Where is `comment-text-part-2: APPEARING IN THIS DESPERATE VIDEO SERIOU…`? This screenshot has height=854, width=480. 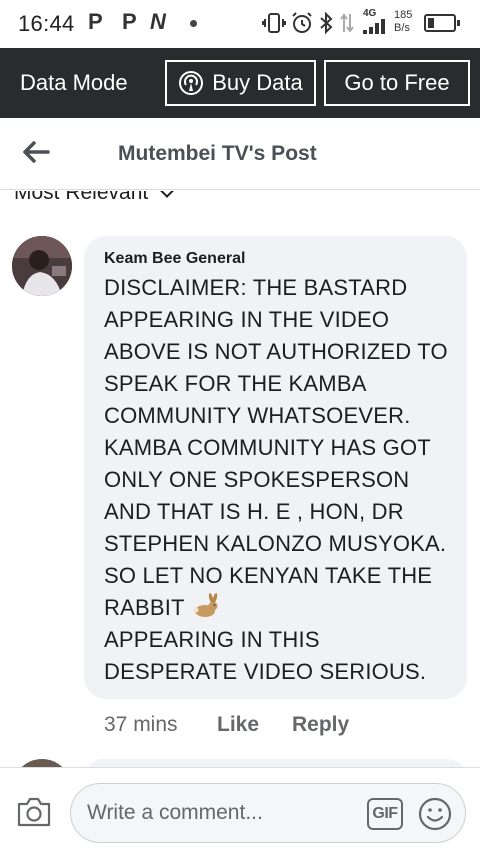 comment-text-part-2: APPEARING IN THIS DESPERATE VIDEO SERIOU… is located at coordinates (265, 655).